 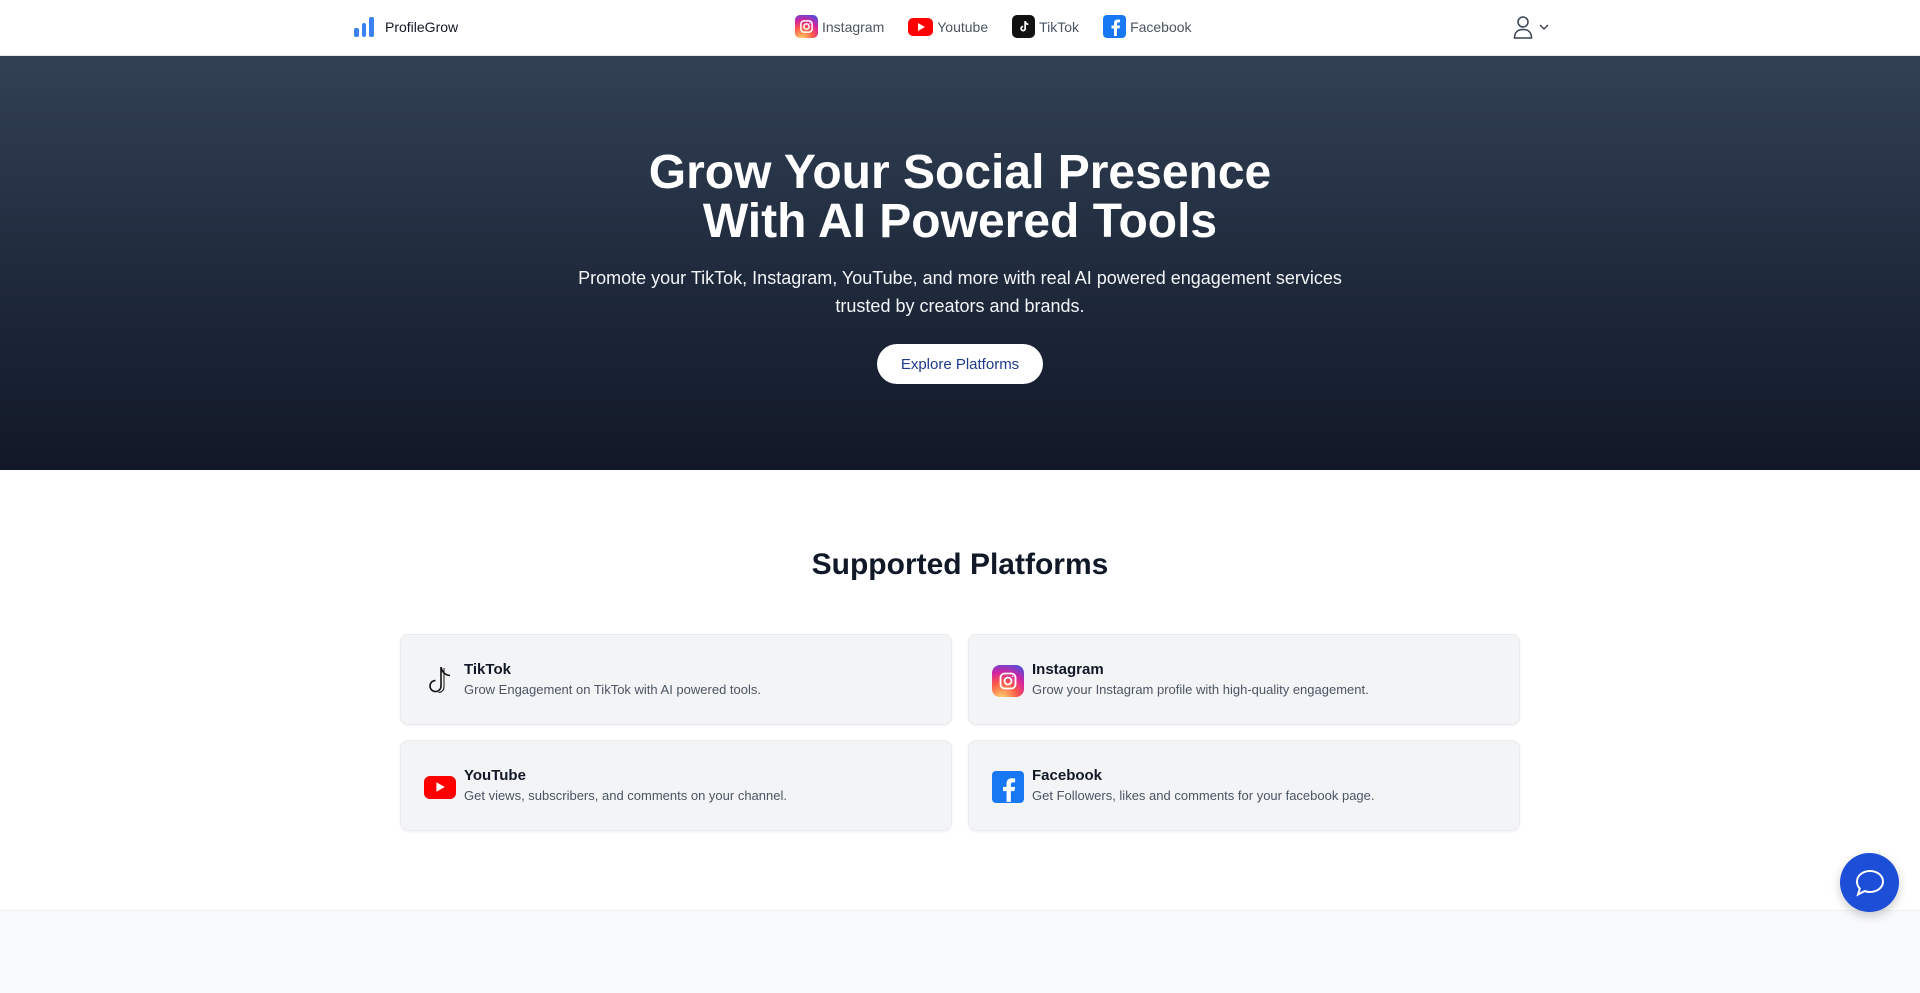 What do you see at coordinates (993, 26) in the screenshot?
I see `main-nav: Instagram Youtube TikTok Facebook` at bounding box center [993, 26].